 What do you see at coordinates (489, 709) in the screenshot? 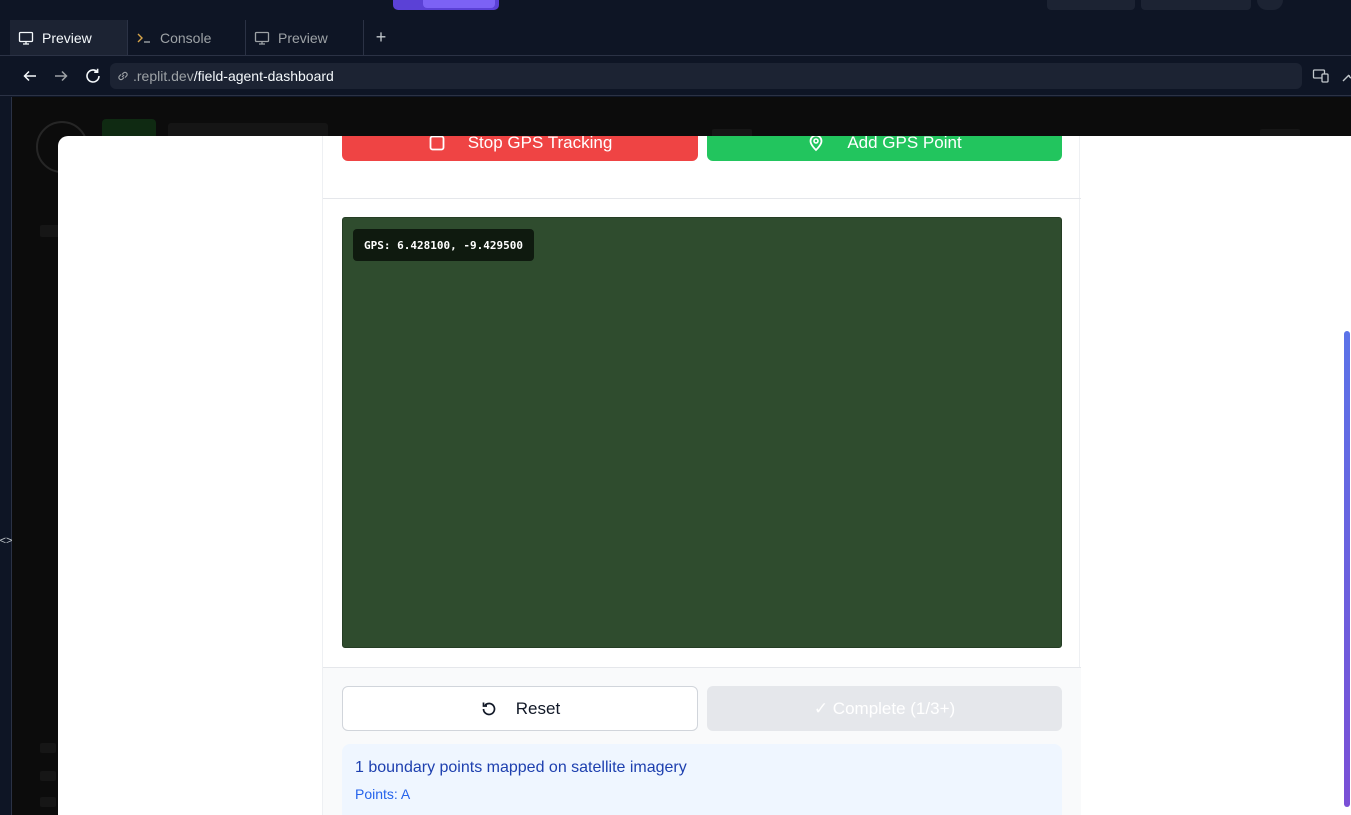
I see `rotate-ccw-icon` at bounding box center [489, 709].